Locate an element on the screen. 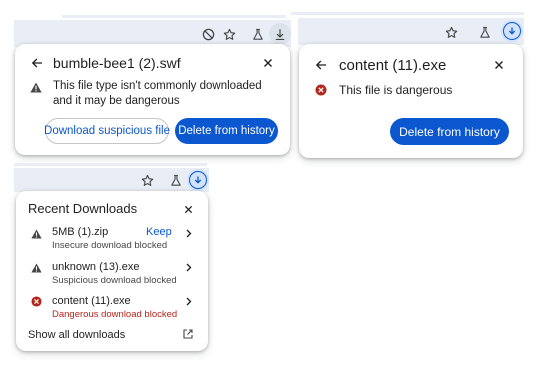 The height and width of the screenshot is (374, 540). open-in-new-icon is located at coordinates (188, 334).